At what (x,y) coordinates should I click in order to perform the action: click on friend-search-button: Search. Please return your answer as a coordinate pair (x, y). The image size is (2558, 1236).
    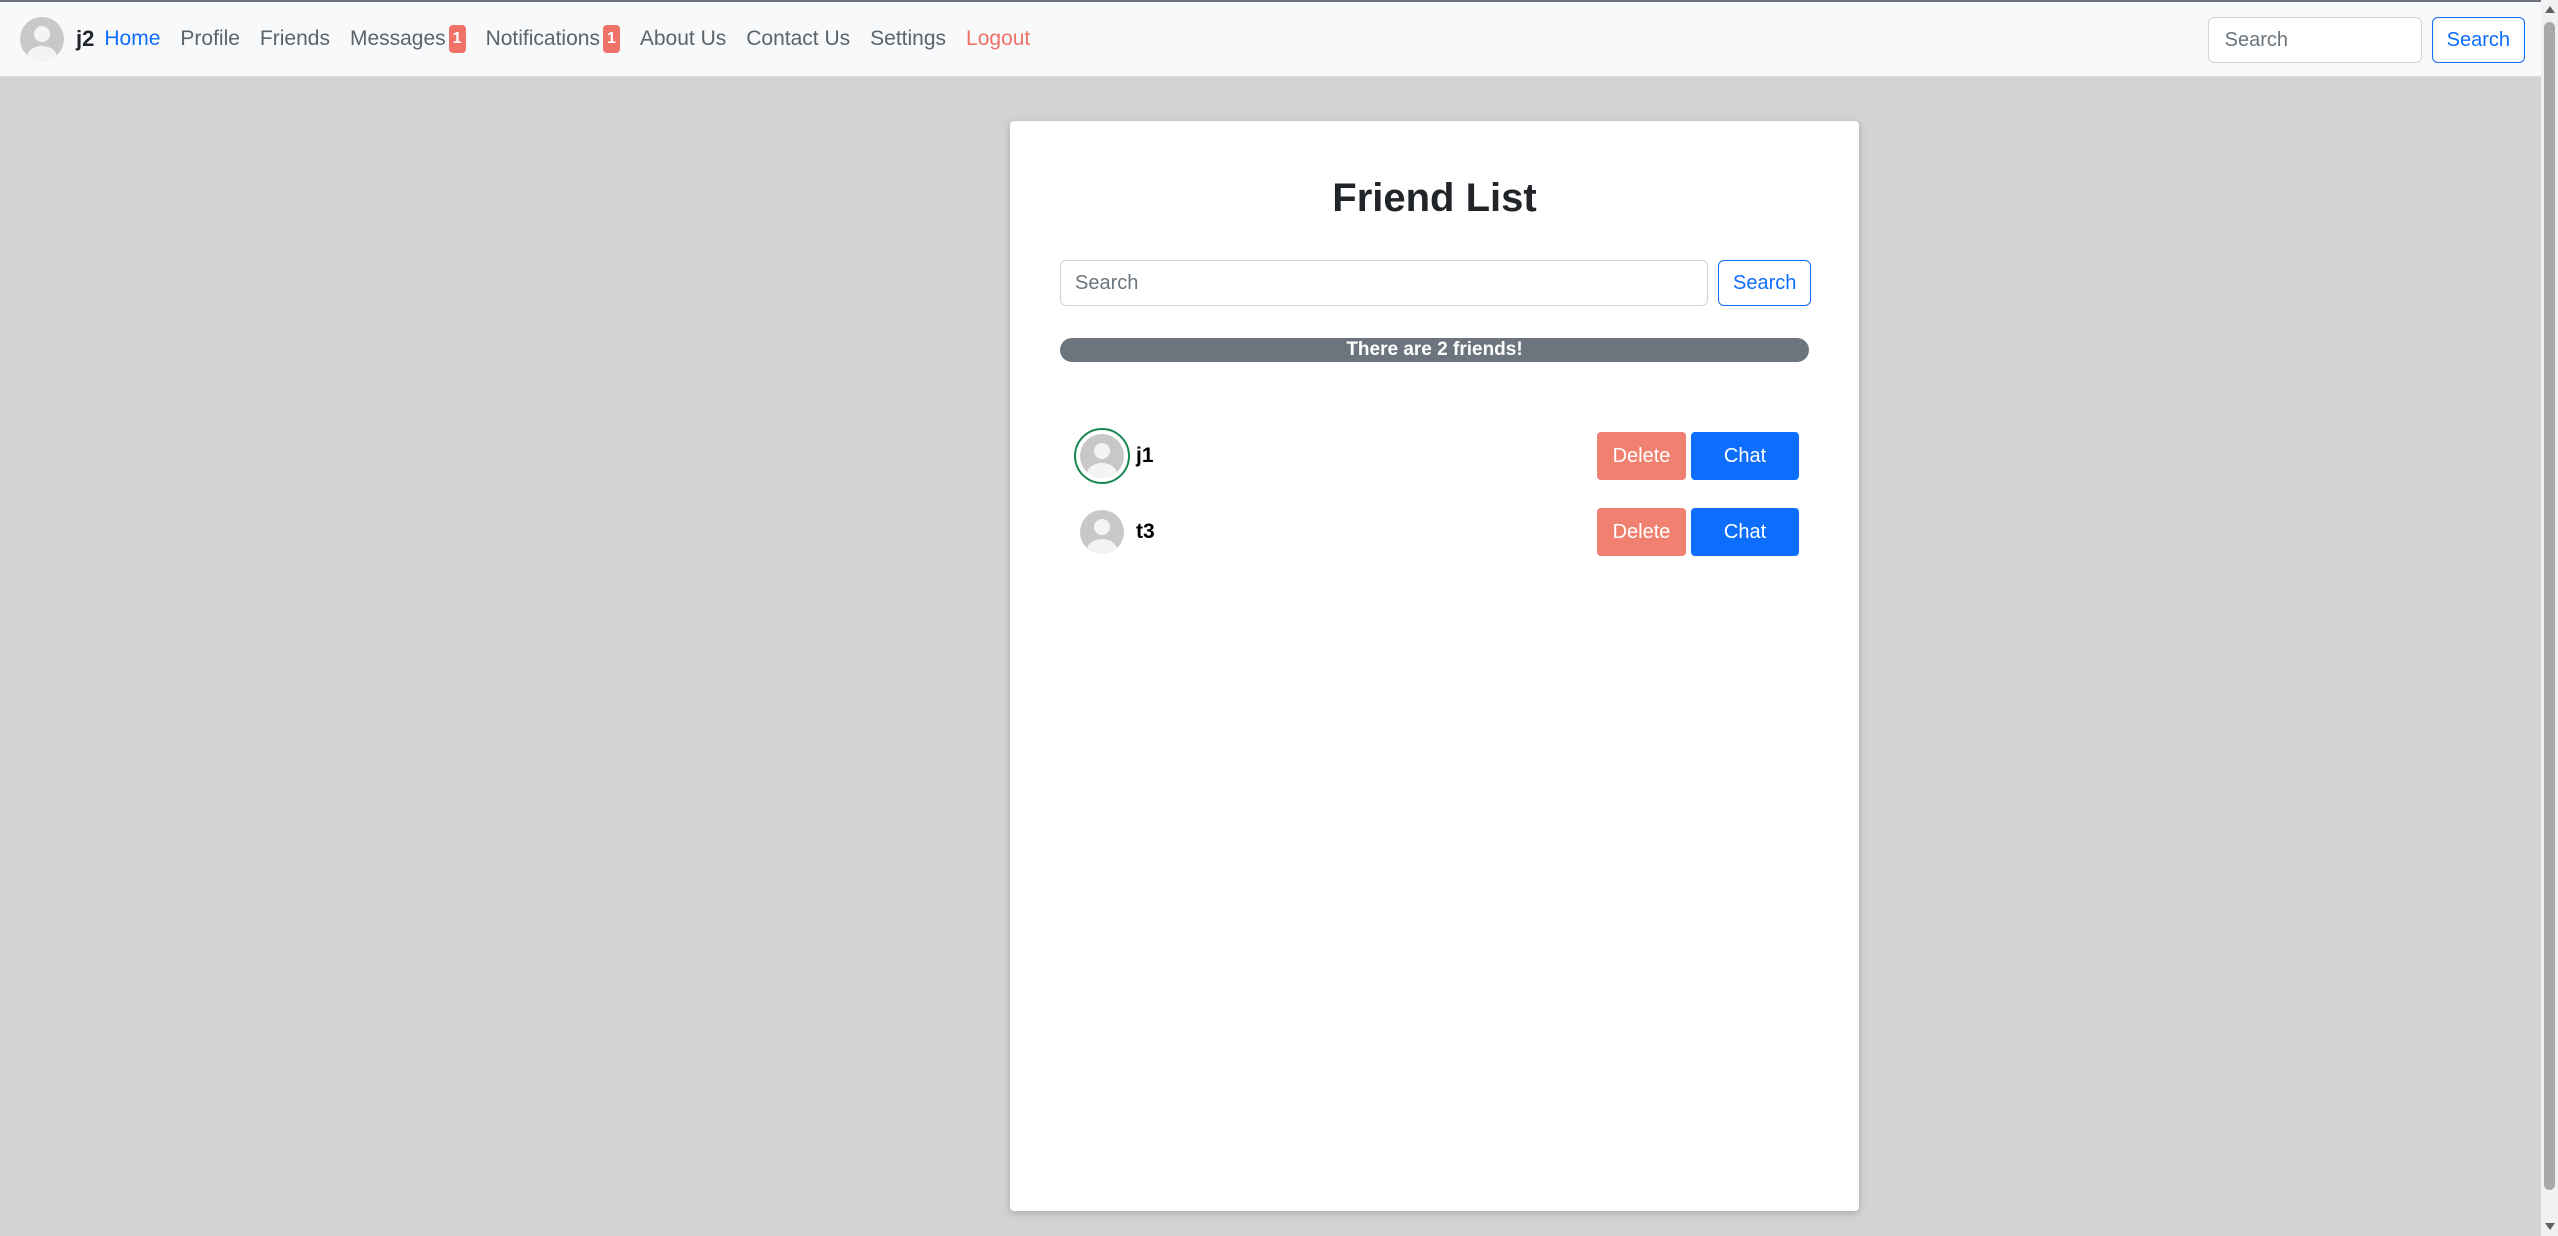
    Looking at the image, I should click on (1765, 283).